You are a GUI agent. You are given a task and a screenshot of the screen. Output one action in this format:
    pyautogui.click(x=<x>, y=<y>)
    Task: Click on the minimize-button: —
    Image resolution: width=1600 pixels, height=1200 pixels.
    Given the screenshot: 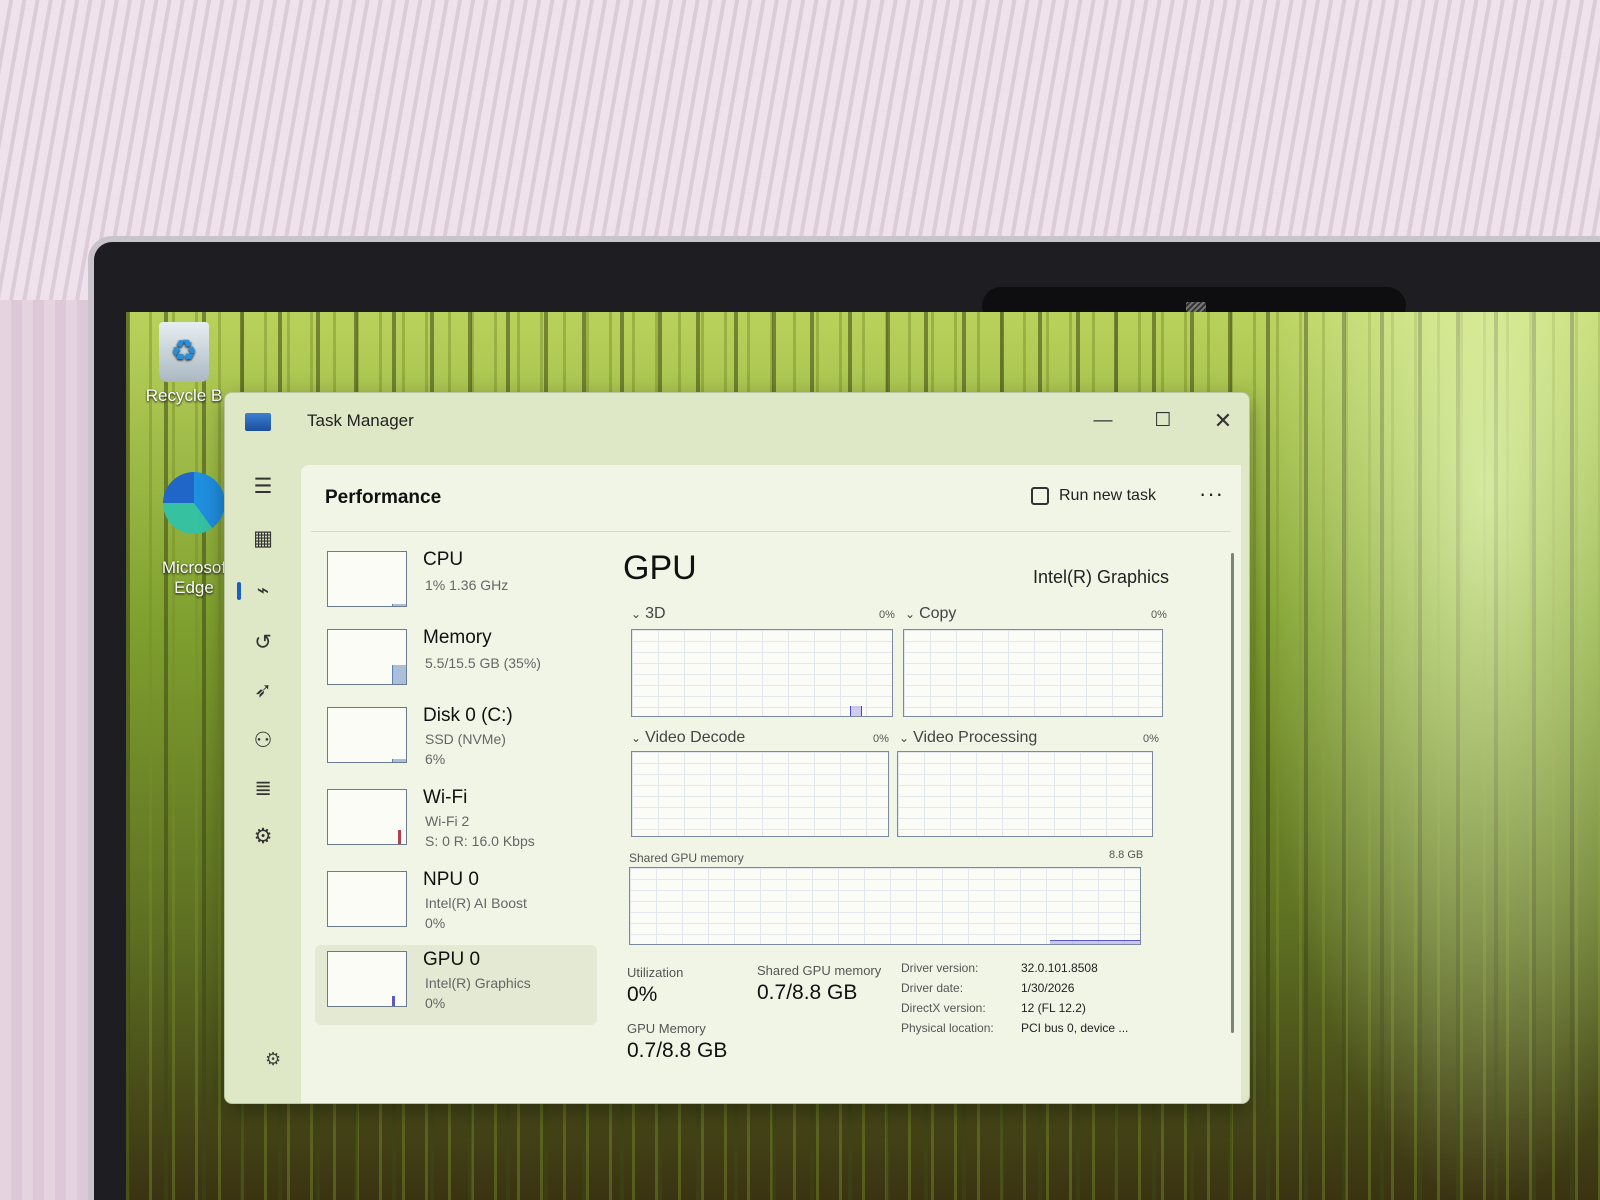 What is the action you would take?
    pyautogui.click(x=1103, y=421)
    